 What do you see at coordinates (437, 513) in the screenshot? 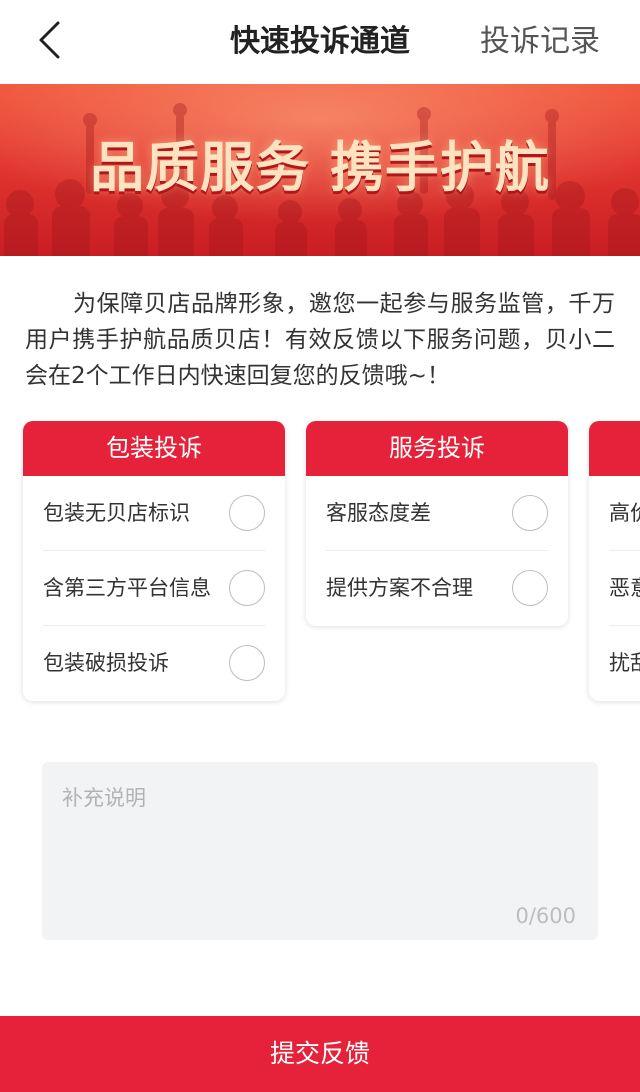
I see `option-poor-service-attitude: 客服态度差` at bounding box center [437, 513].